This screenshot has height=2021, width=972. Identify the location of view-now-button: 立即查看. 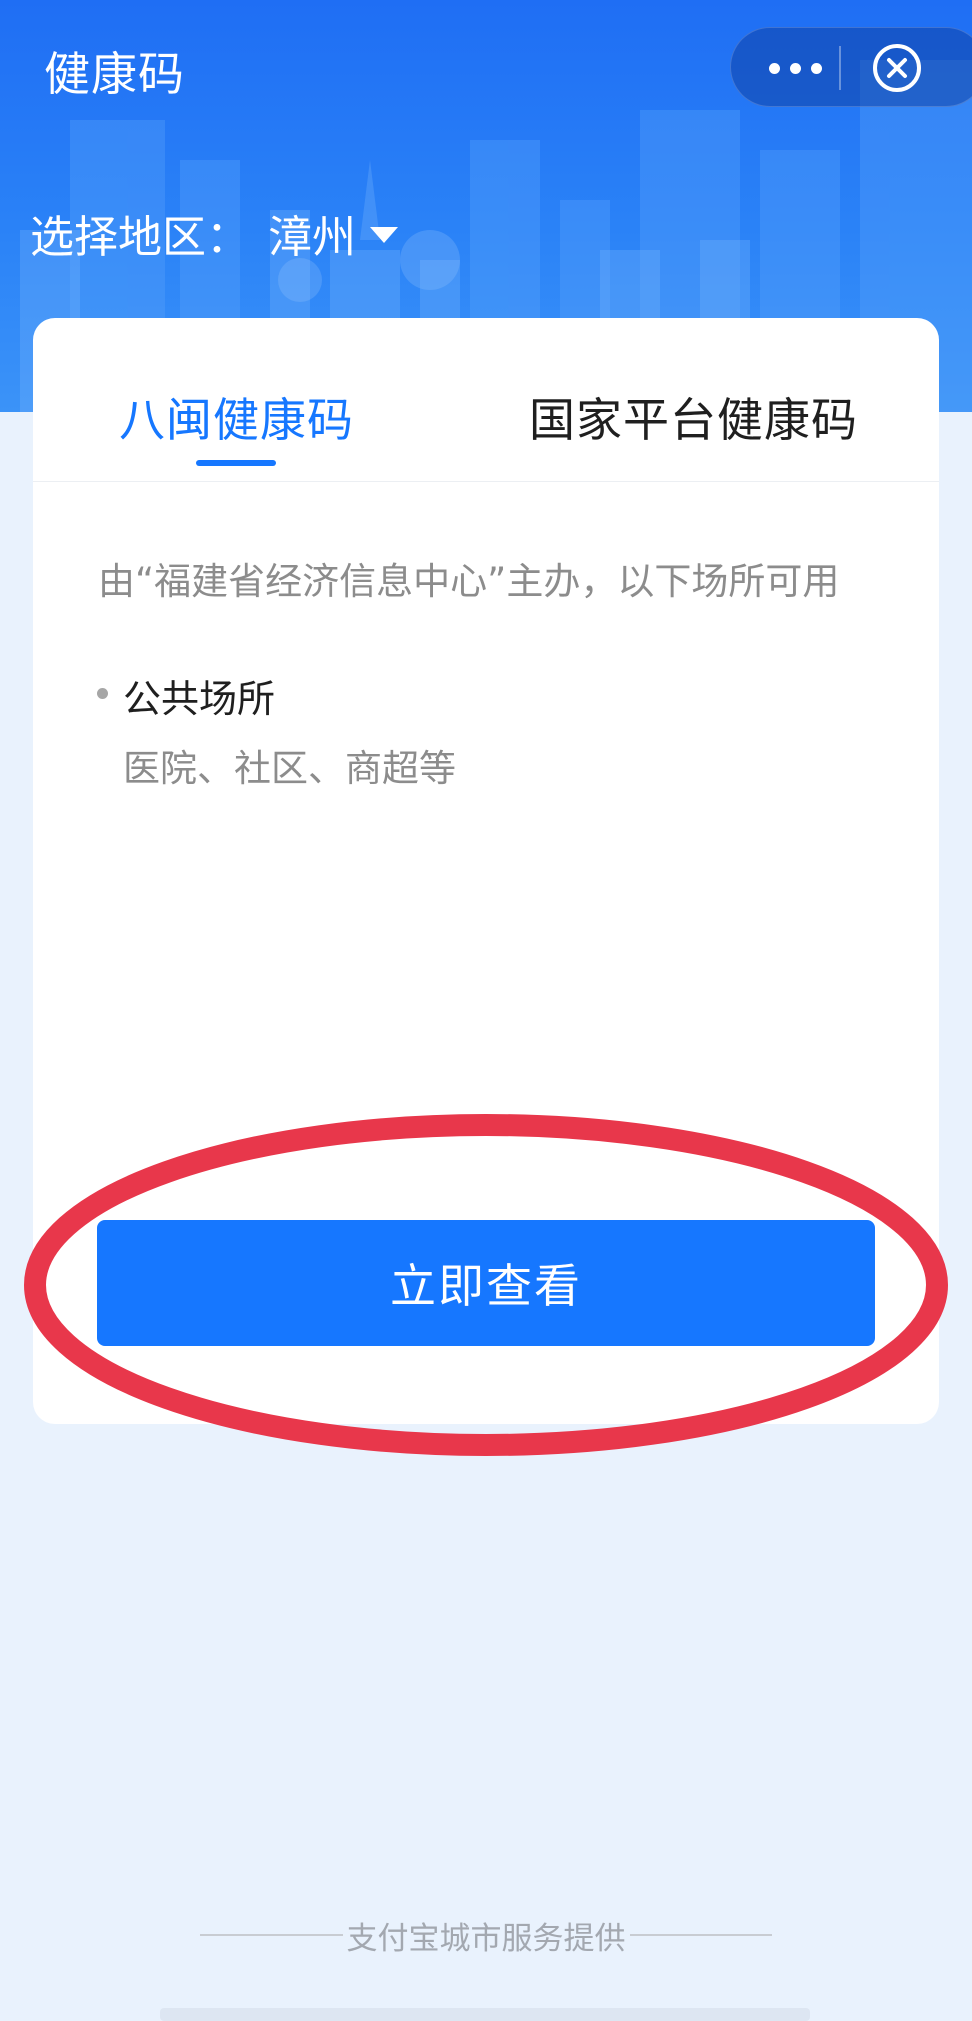
(486, 1283).